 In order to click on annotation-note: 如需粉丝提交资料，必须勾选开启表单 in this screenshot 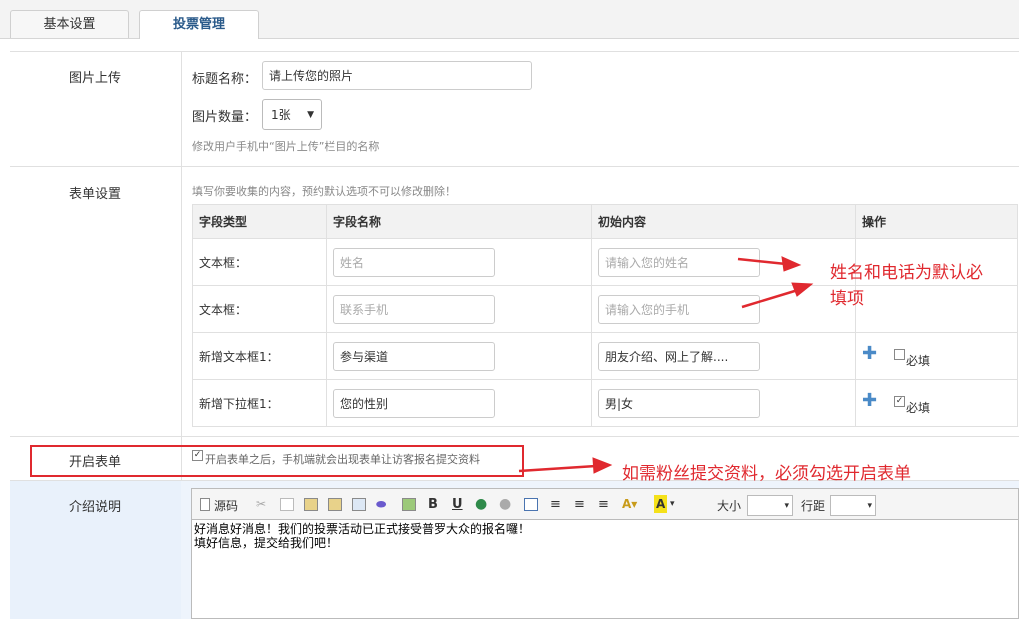, I will do `click(766, 474)`.